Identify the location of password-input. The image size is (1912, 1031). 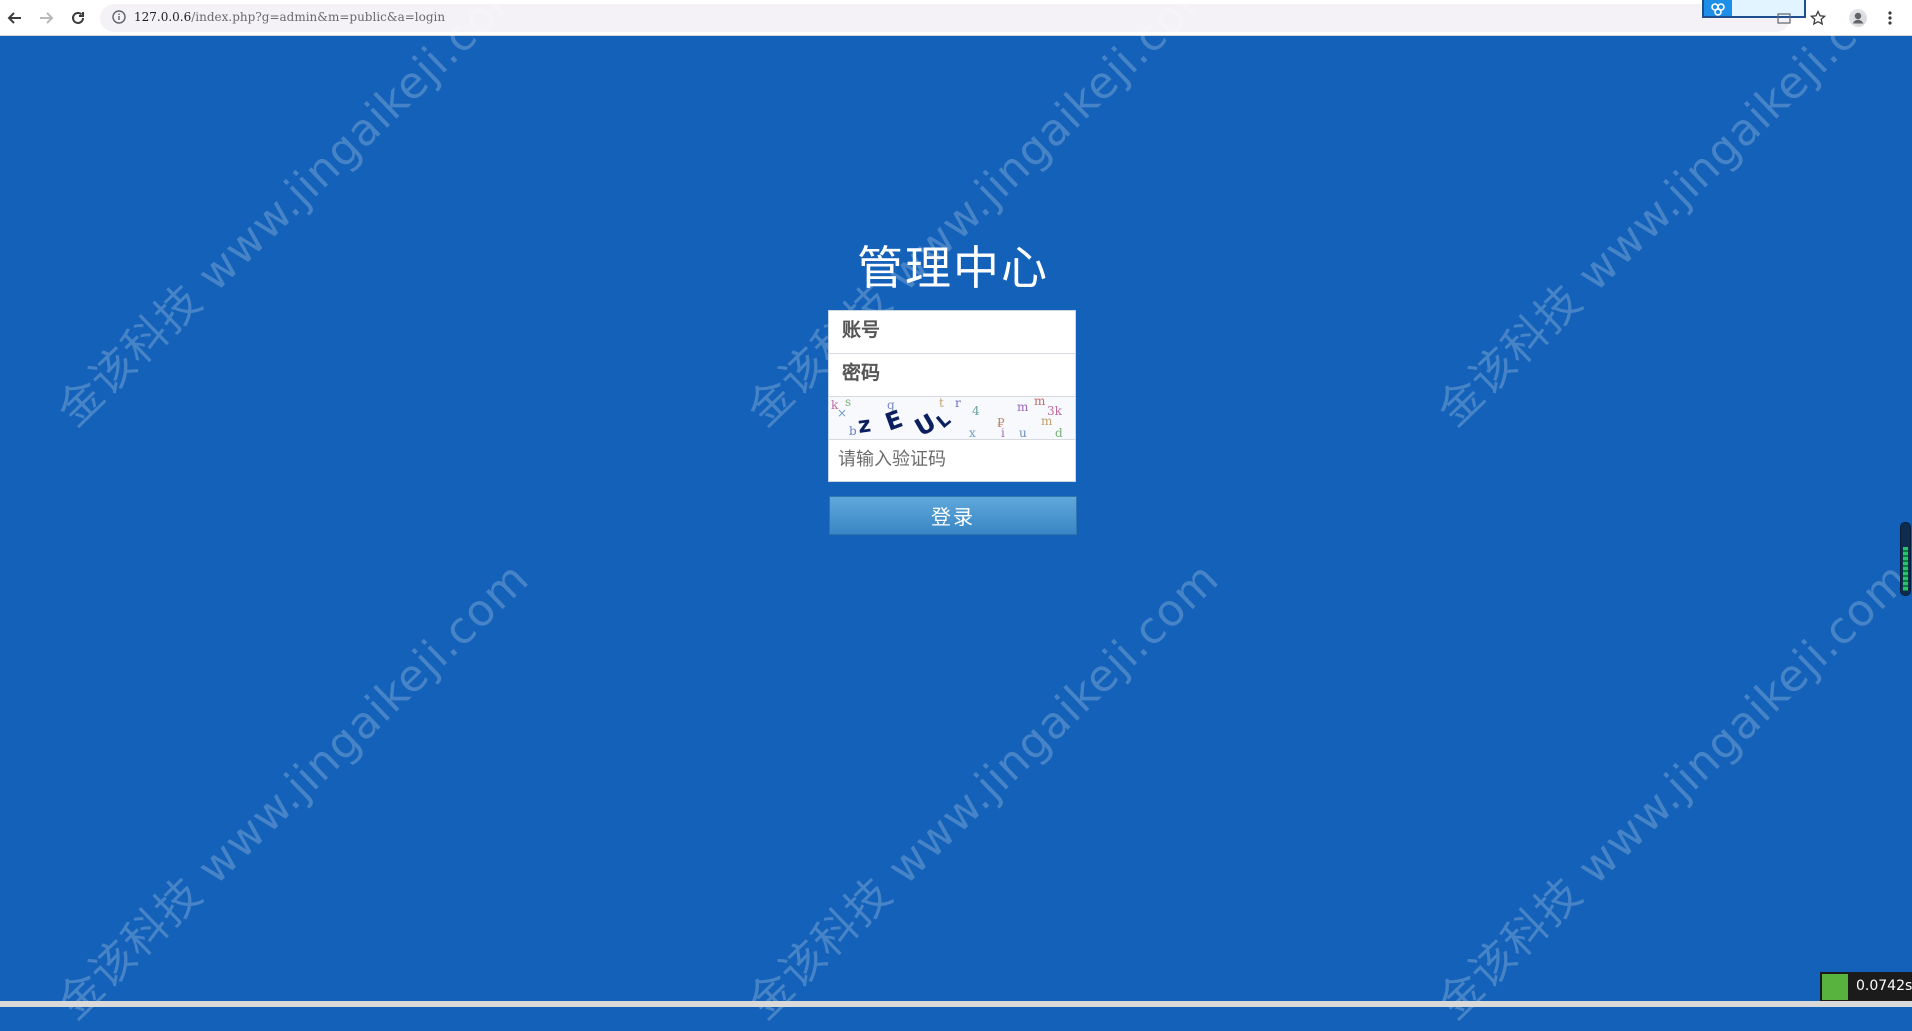
(952, 375).